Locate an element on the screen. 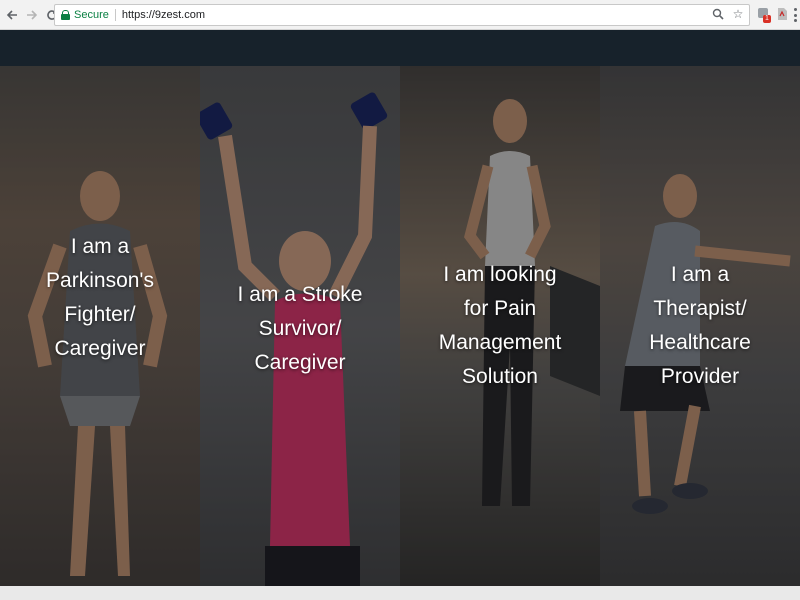 This screenshot has height=600, width=800. secure-label: Secure is located at coordinates (91, 15).